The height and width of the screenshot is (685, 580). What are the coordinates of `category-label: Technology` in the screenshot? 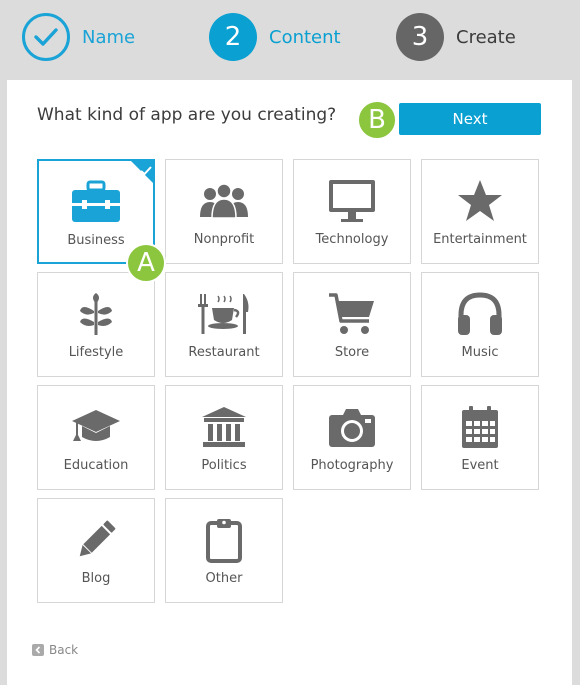 It's located at (352, 239).